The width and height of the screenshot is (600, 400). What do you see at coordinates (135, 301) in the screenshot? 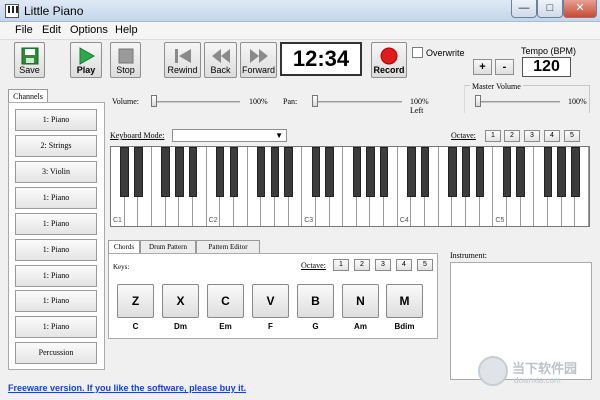
I see `chord-key-z: Z` at bounding box center [135, 301].